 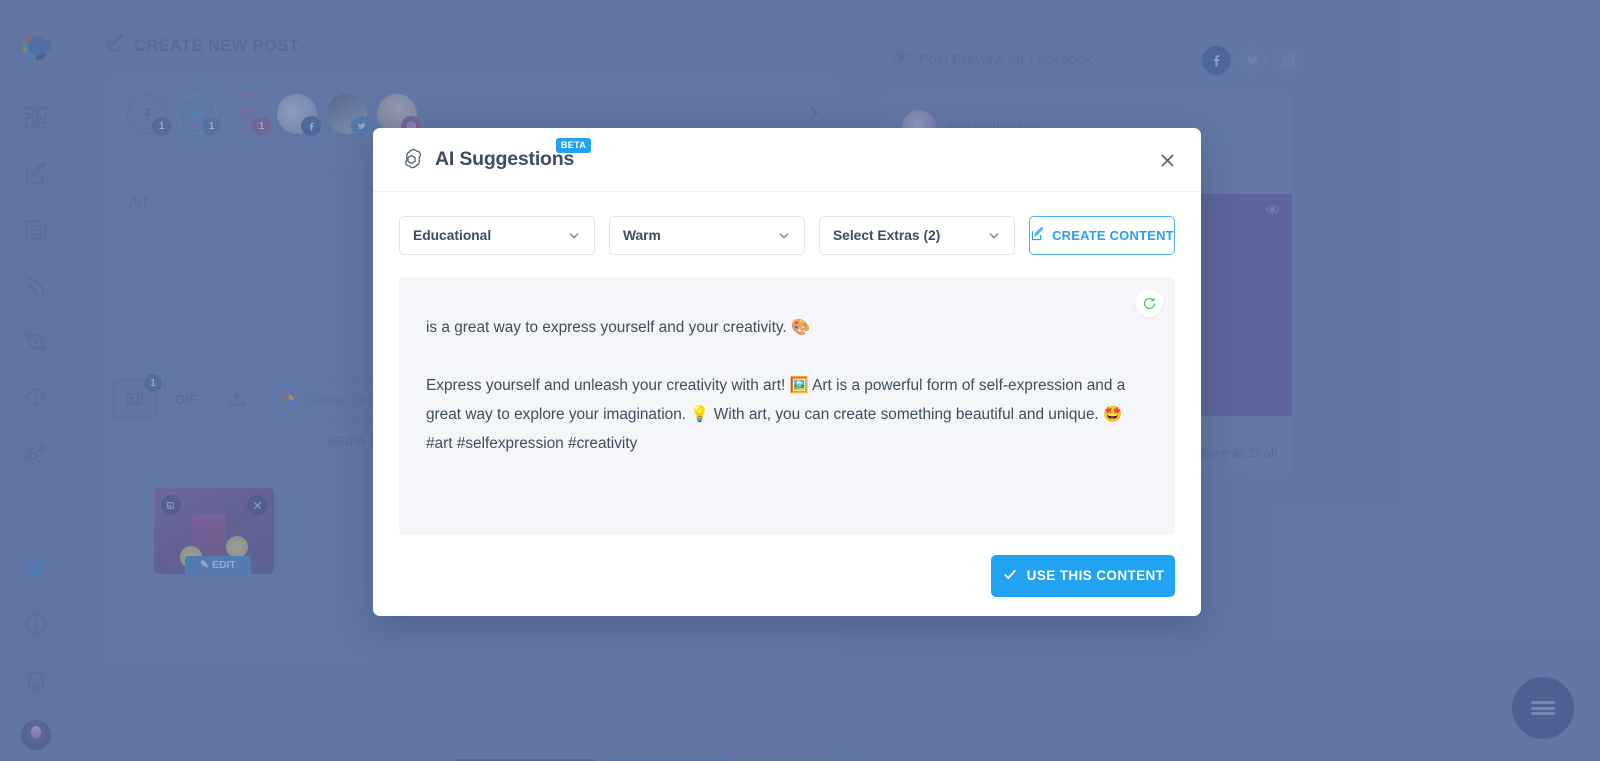 I want to click on select-value: Select Extras (2), so click(x=886, y=235).